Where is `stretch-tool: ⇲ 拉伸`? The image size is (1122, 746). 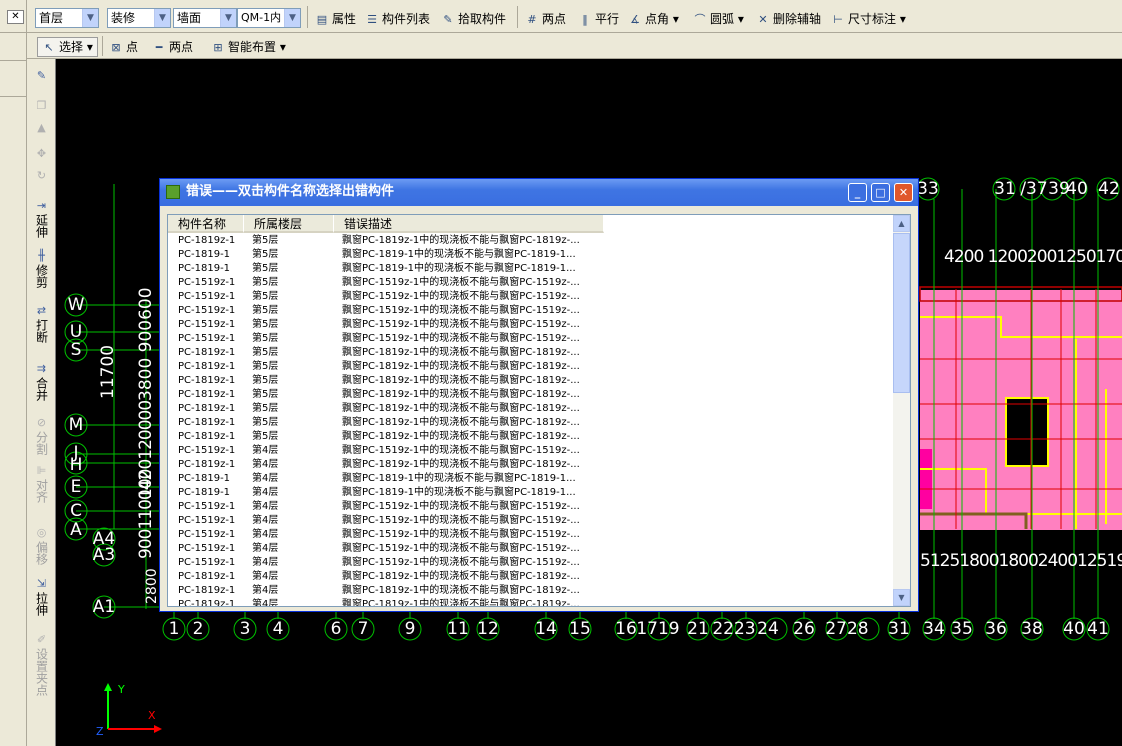
stretch-tool: ⇲ 拉伸 is located at coordinates (41, 598).